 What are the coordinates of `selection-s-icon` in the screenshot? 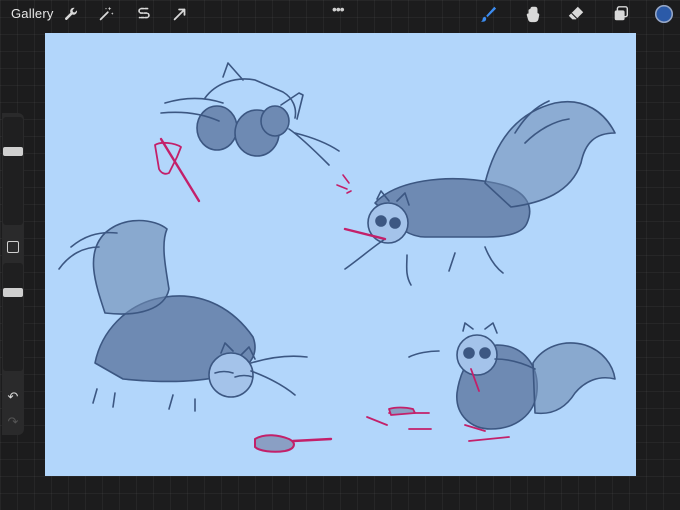 It's located at (144, 14).